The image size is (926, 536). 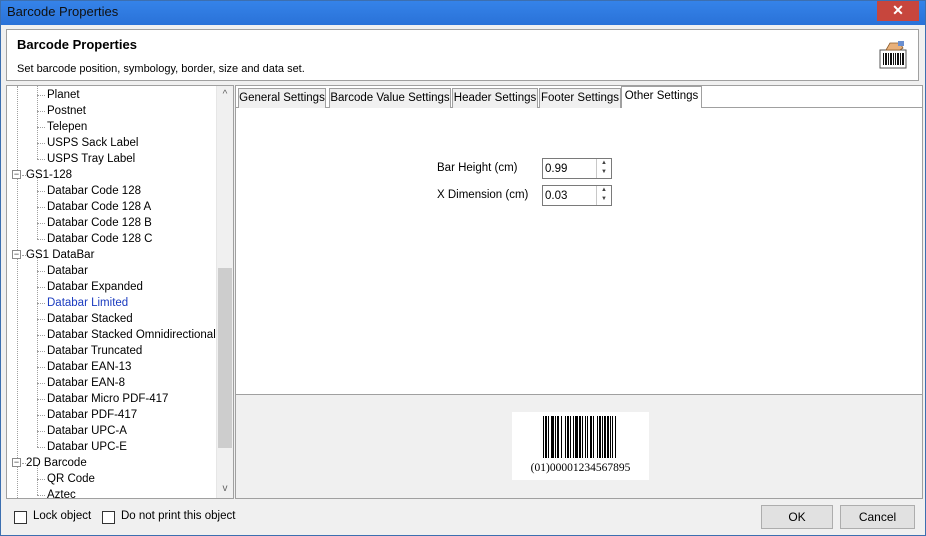 I want to click on barcode-human-readable-text: (01)00001234567895, so click(x=580, y=468).